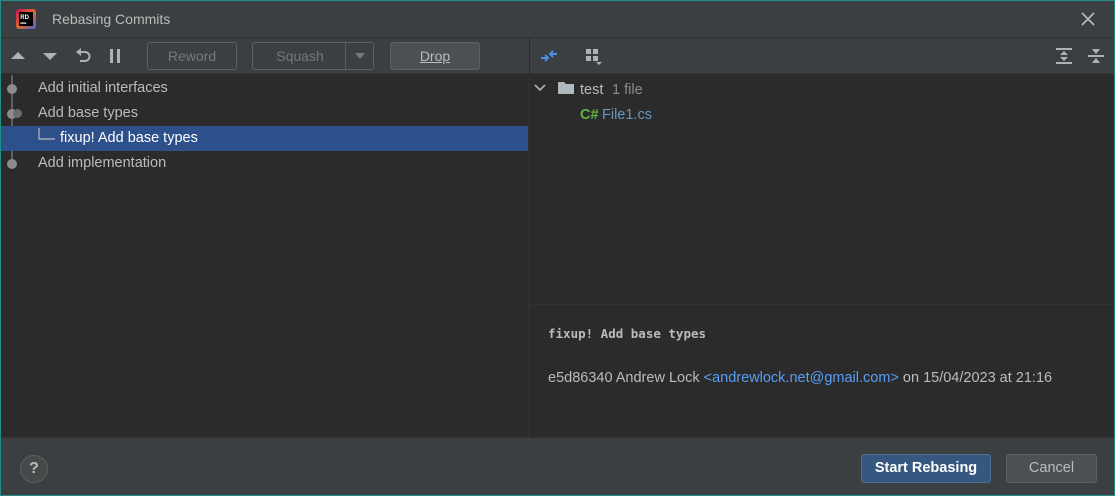 This screenshot has width=1115, height=496. Describe the element at coordinates (264, 88) in the screenshot. I see `commit-row: Add initial interfaces` at that location.